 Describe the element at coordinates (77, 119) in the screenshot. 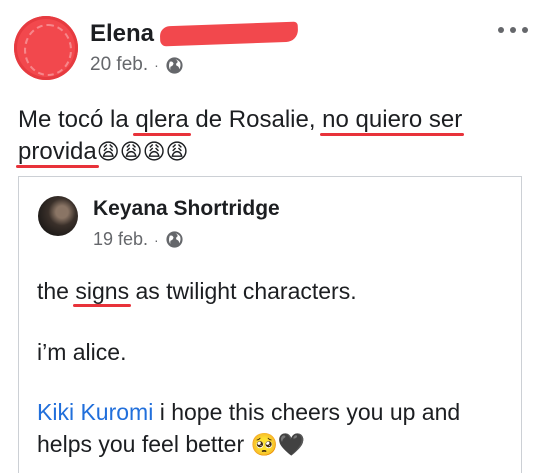

I see `post-text-segment: Me tocó la` at that location.